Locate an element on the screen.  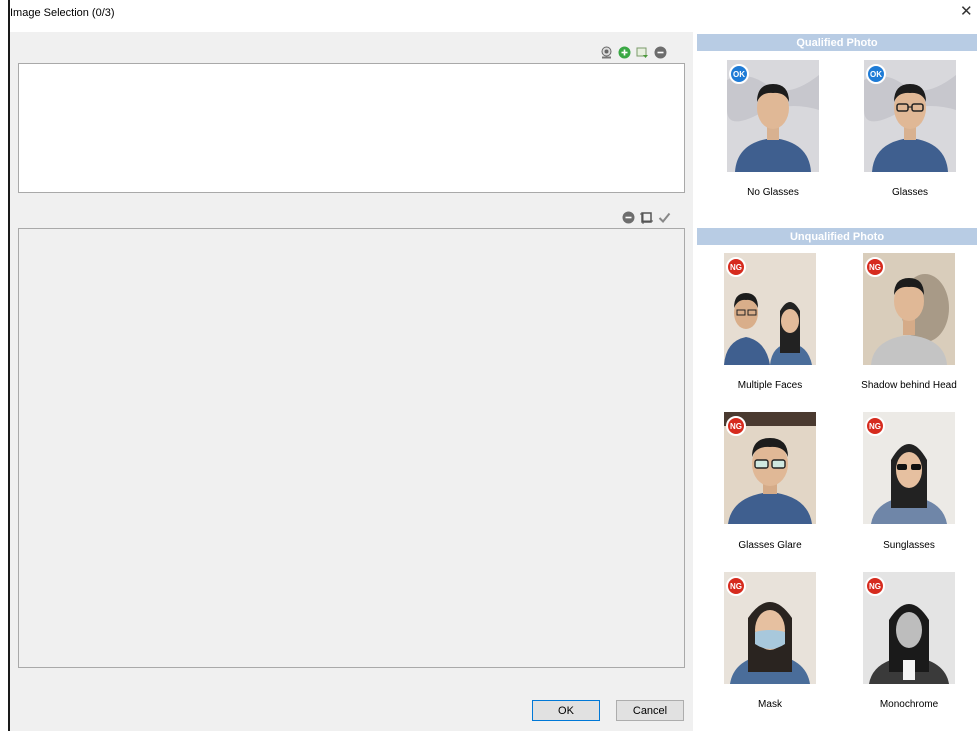
caption-shadow: Shadow behind Head is located at coordinates (909, 385).